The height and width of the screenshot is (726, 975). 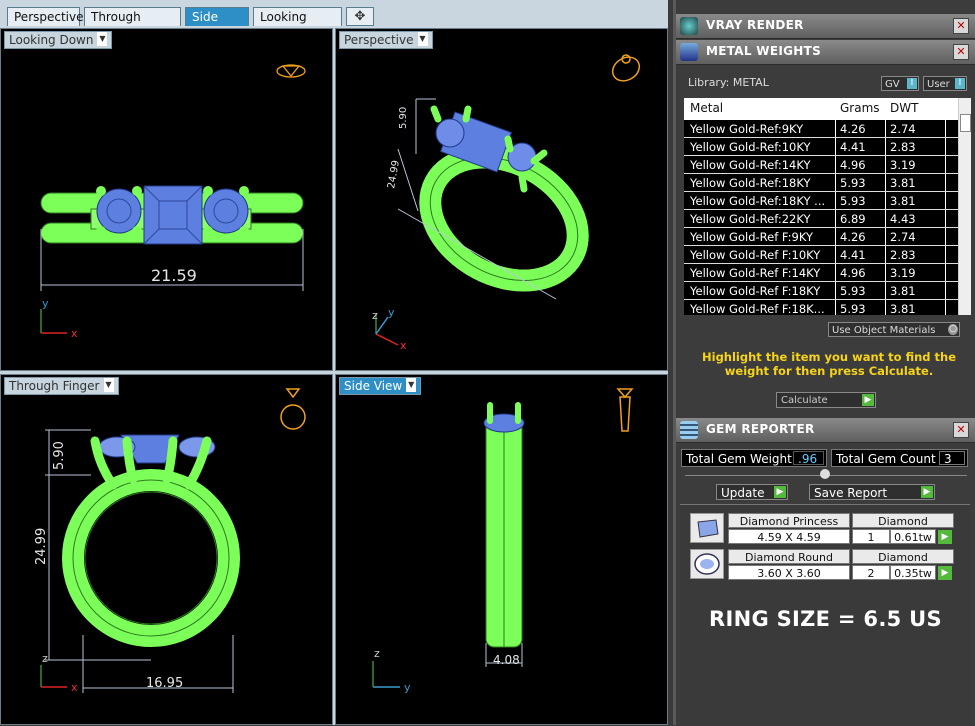 I want to click on table-header: Metal Grams DWT, so click(x=821, y=108).